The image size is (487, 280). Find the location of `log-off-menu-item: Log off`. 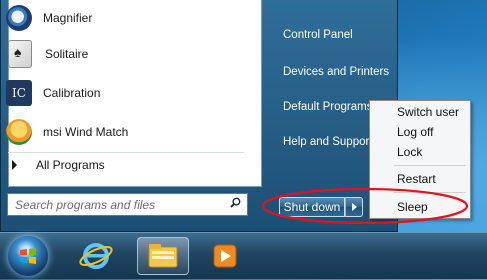

log-off-menu-item: Log off is located at coordinates (415, 132).